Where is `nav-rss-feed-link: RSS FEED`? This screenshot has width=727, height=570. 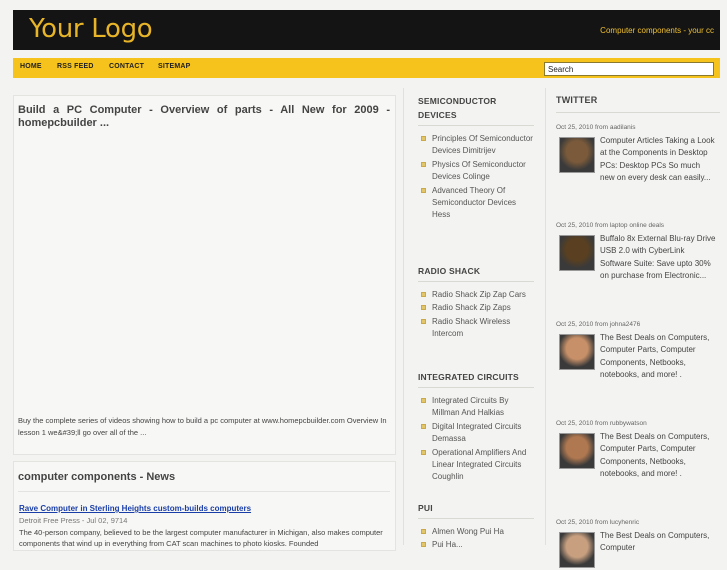
nav-rss-feed-link: RSS FEED is located at coordinates (75, 66).